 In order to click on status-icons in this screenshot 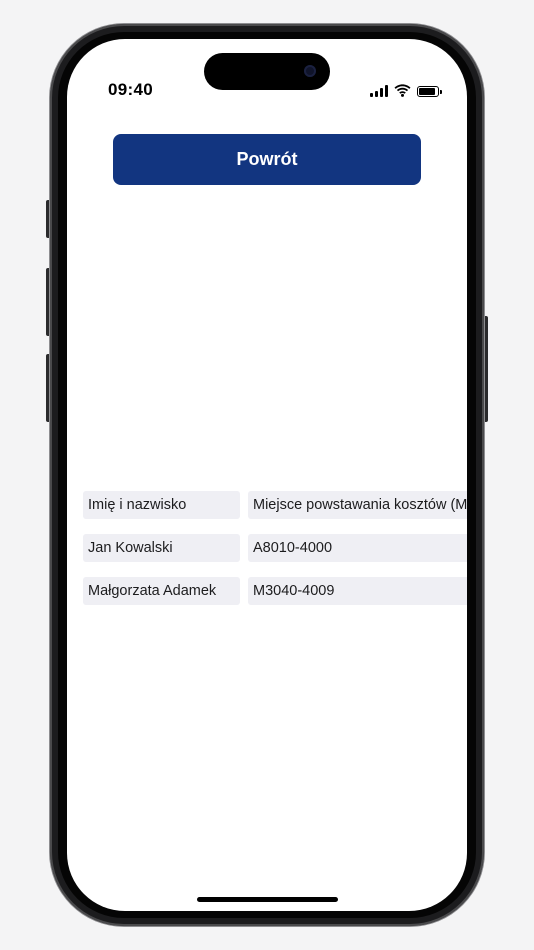, I will do `click(406, 90)`.